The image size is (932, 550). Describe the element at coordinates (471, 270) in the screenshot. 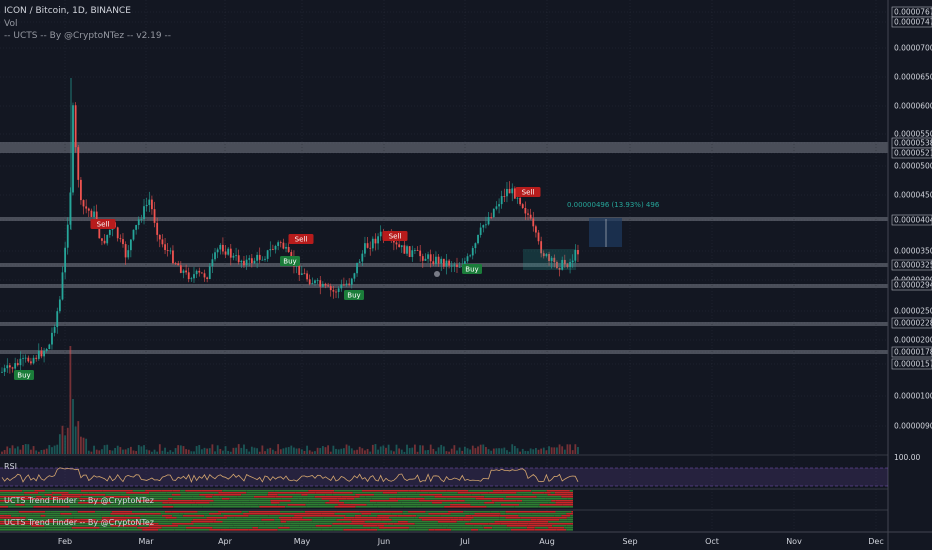

I see `signal-label: Buy` at that location.